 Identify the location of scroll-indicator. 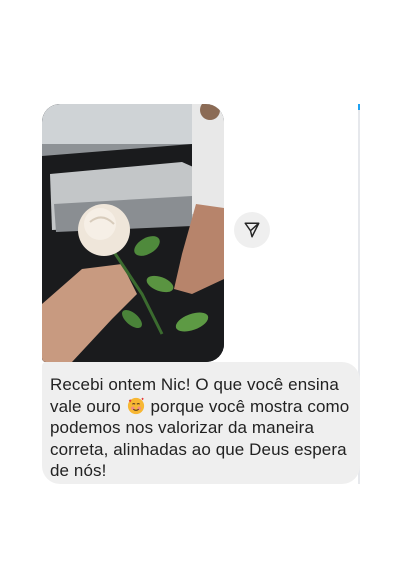
(359, 107).